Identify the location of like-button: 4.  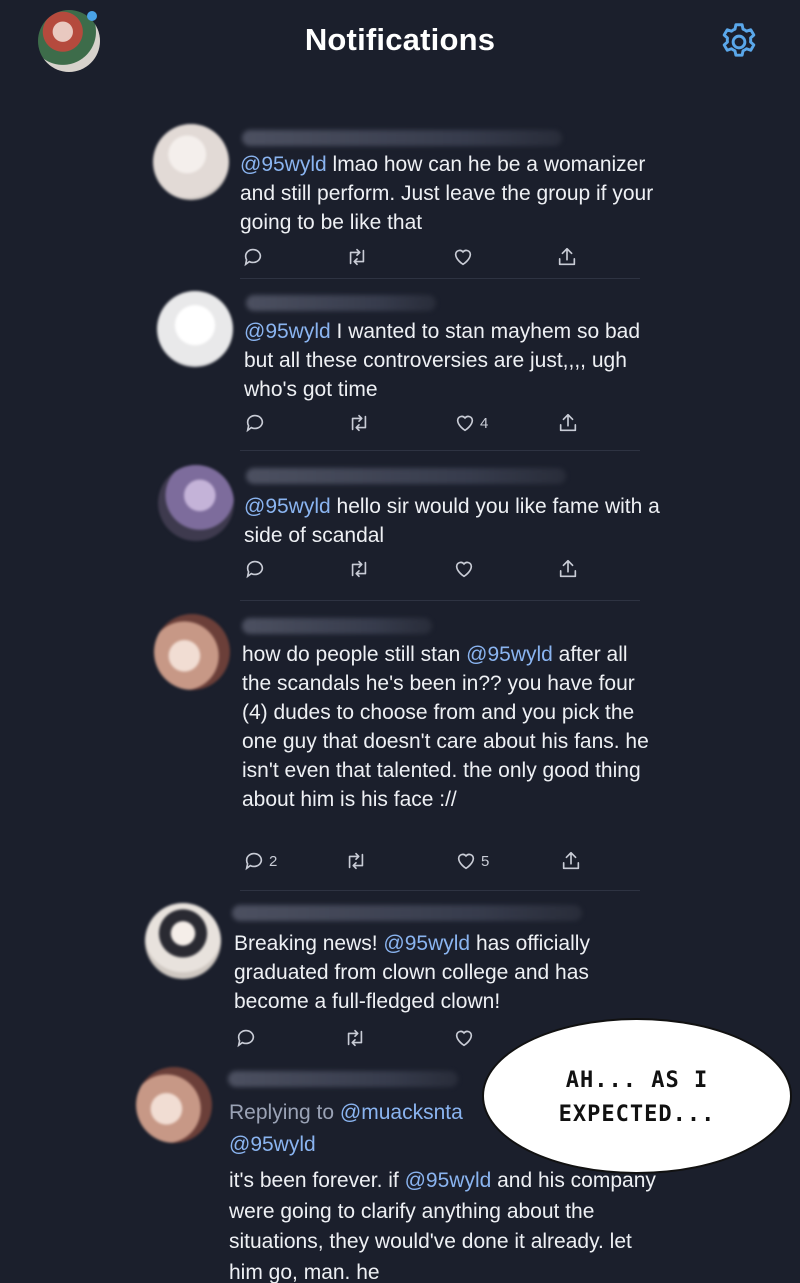
(471, 423).